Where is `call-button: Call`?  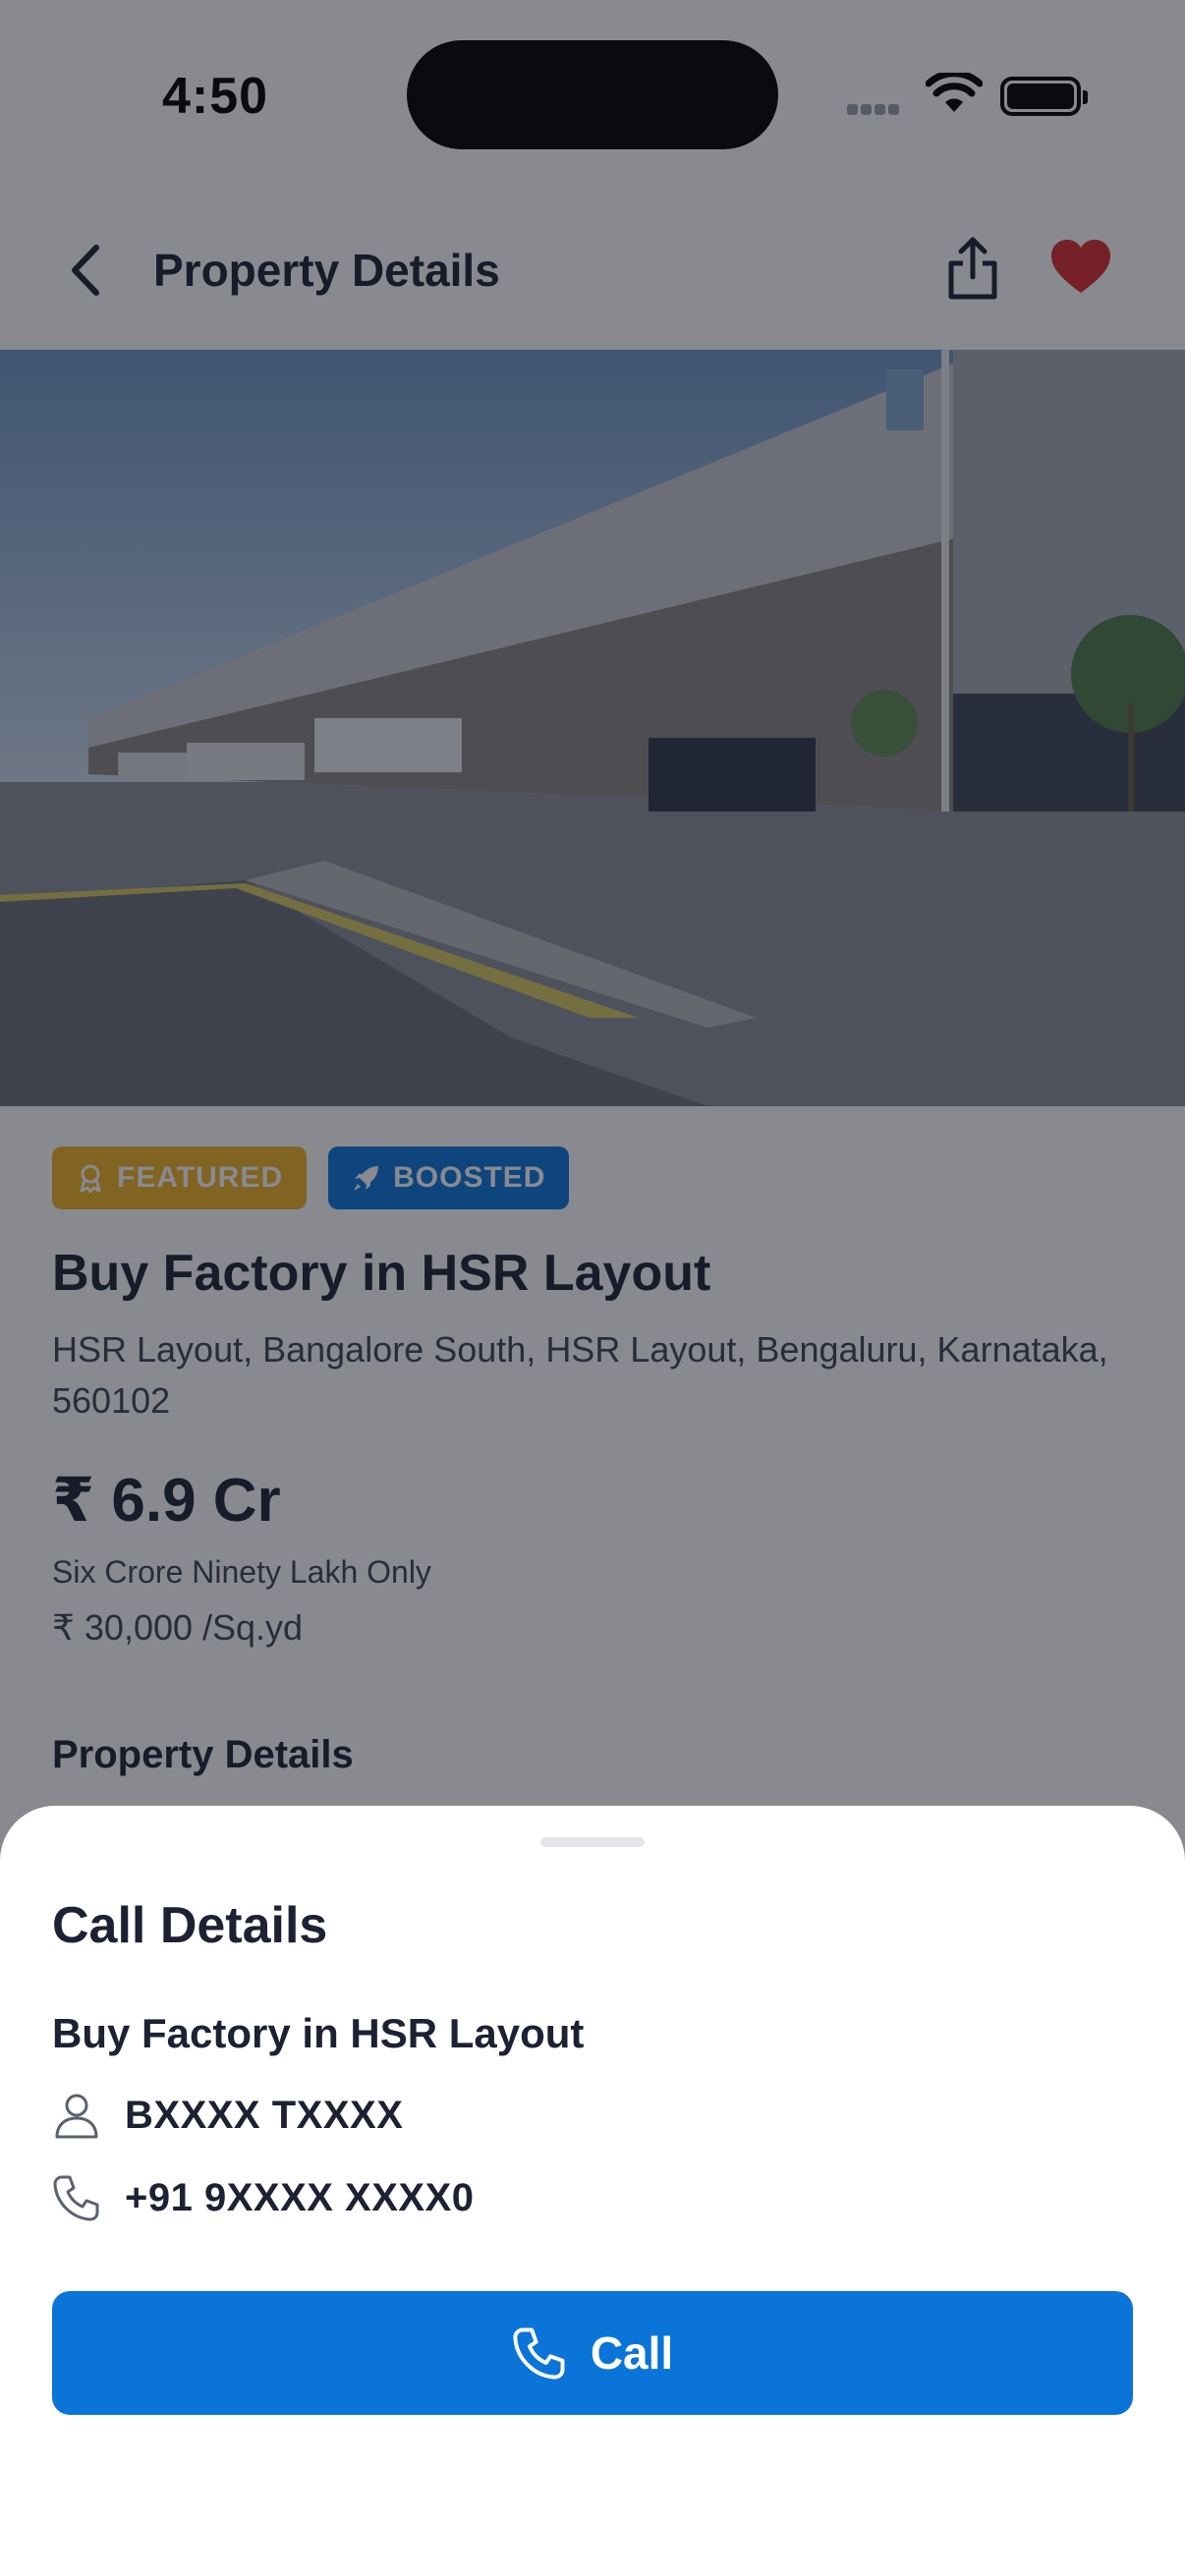 call-button: Call is located at coordinates (592, 2353).